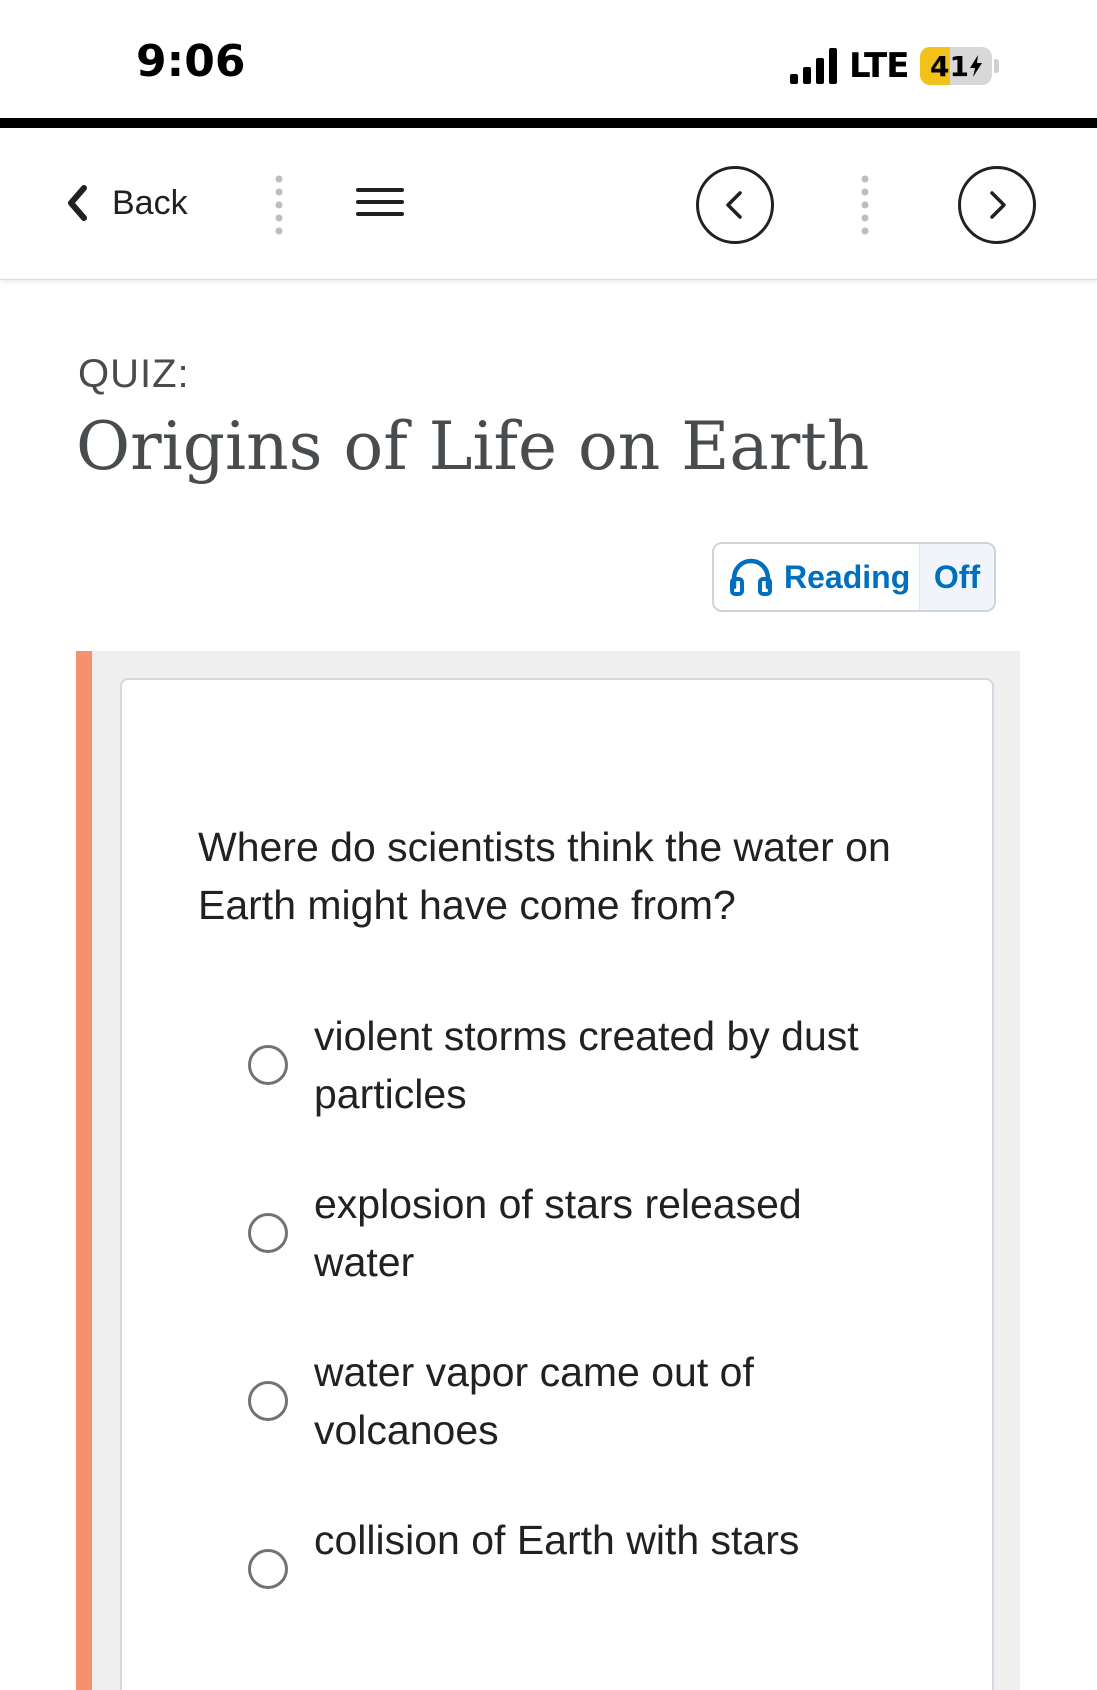 Image resolution: width=1097 pixels, height=1690 pixels. I want to click on answer-option: explosion of stars released water, so click(558, 1233).